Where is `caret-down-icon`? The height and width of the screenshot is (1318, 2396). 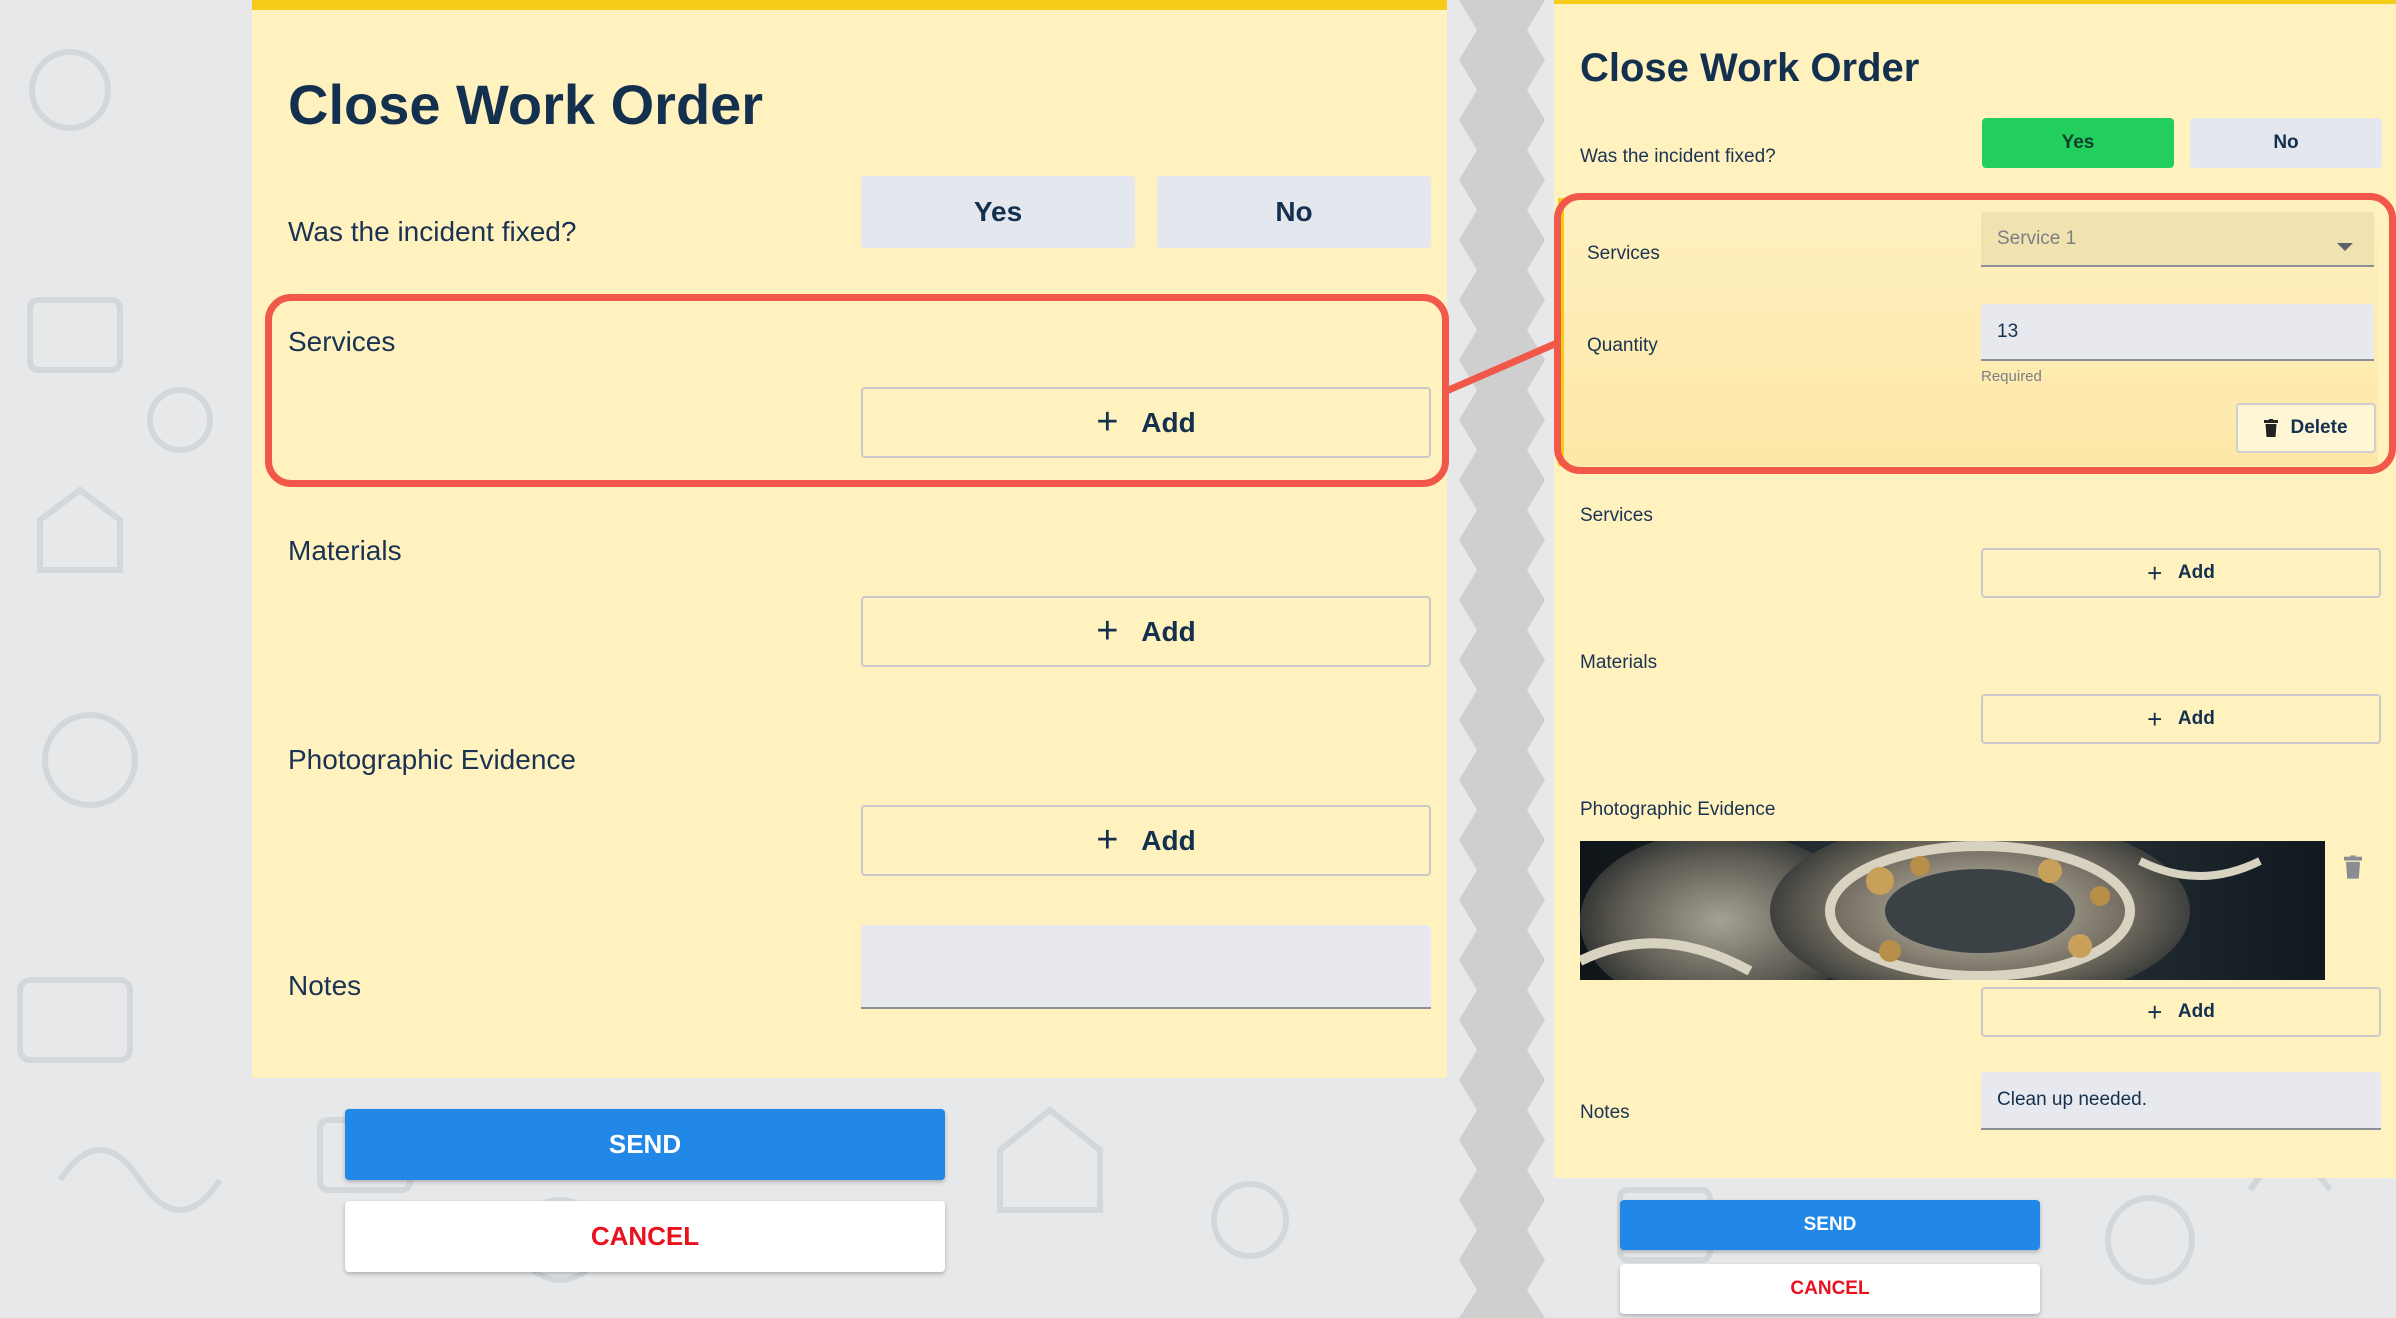 caret-down-icon is located at coordinates (2345, 247).